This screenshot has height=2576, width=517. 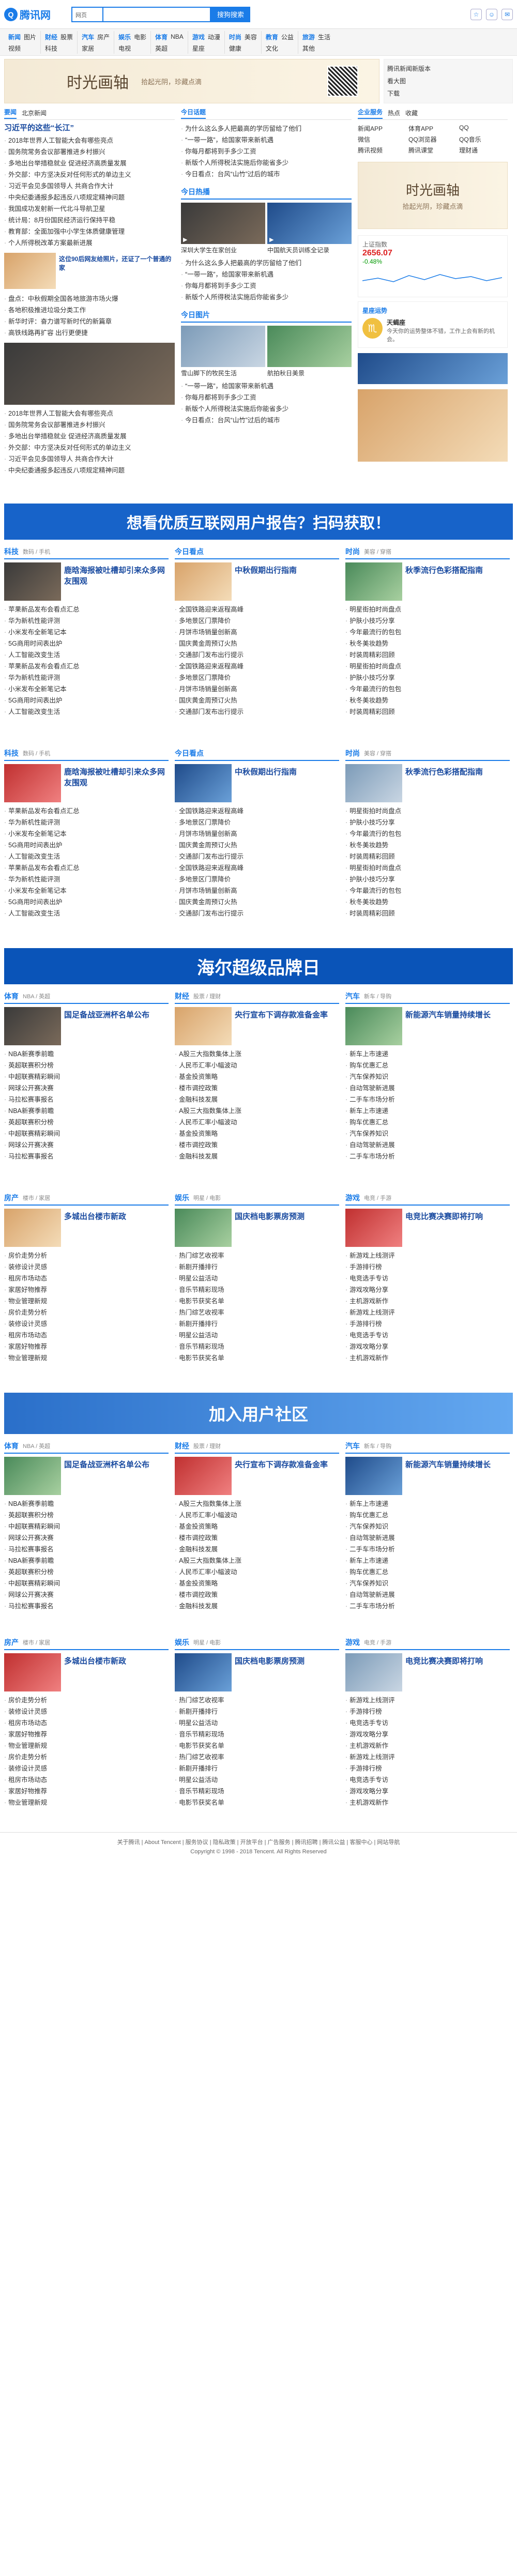 I want to click on news-thumbnail, so click(x=30, y=271).